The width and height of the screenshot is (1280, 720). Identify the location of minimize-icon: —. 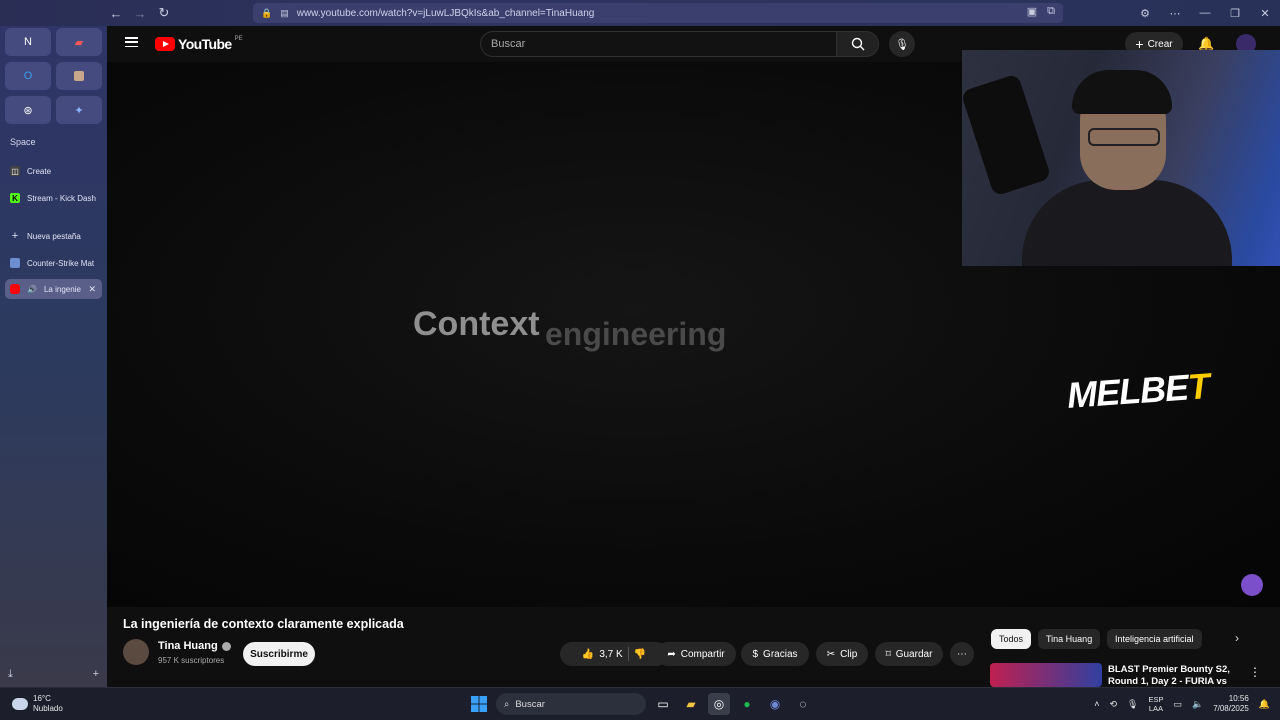
(1205, 13).